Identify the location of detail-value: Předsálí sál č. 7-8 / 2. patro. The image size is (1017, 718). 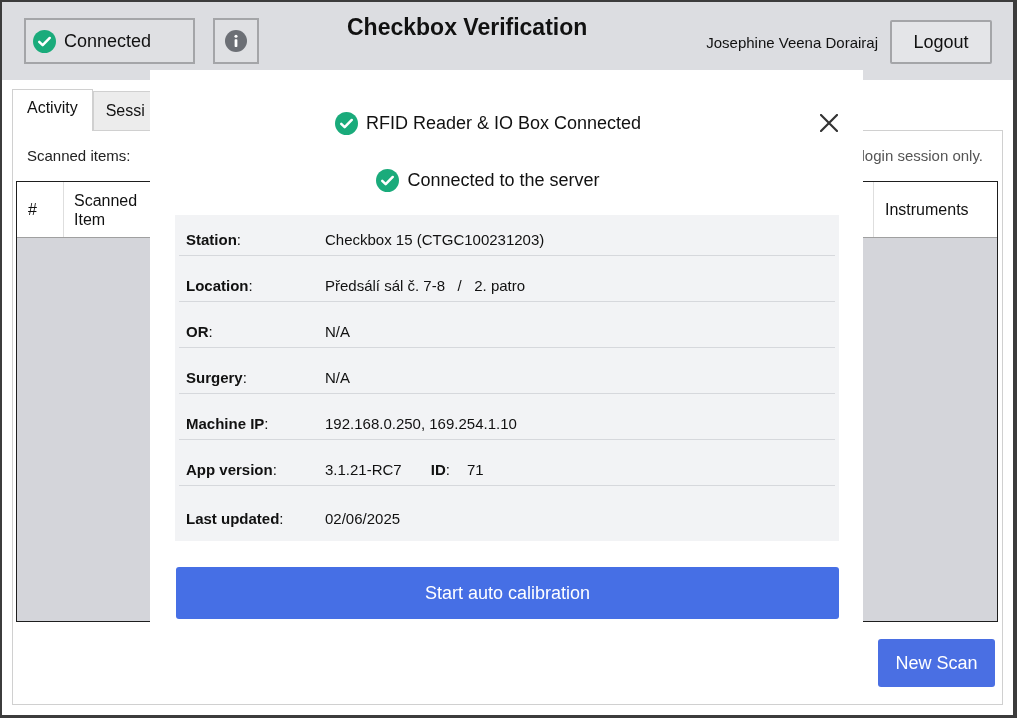
(425, 285).